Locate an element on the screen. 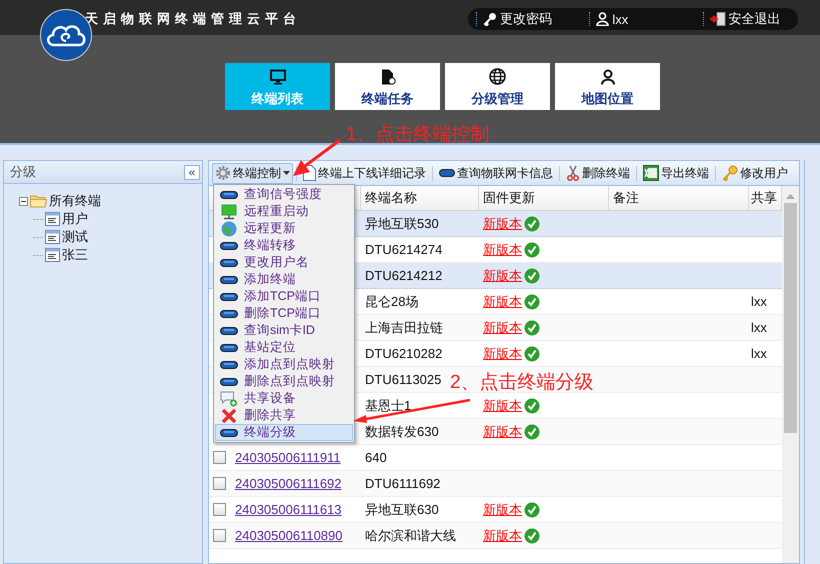  user-bar-link: 安全退出 is located at coordinates (754, 19).